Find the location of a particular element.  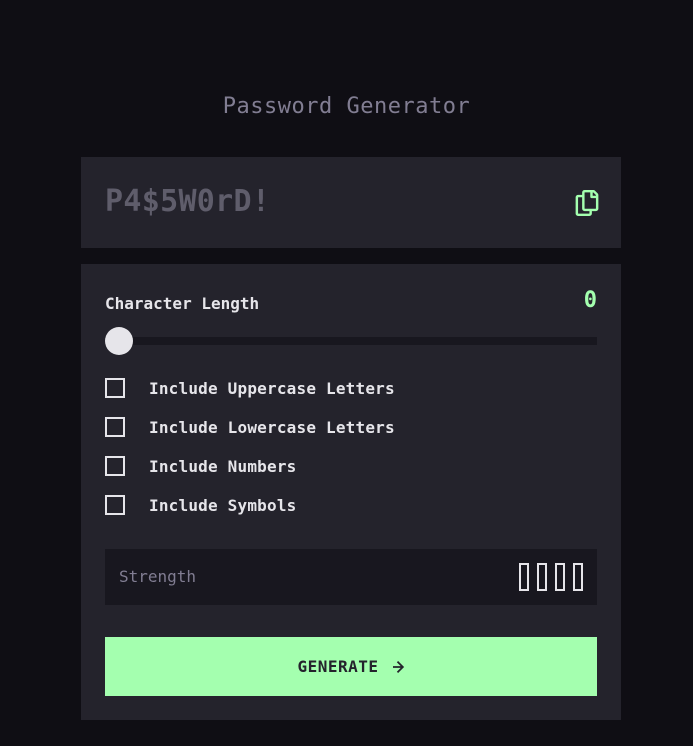

option-uppercase: Include Uppercase Letters is located at coordinates (250, 388).